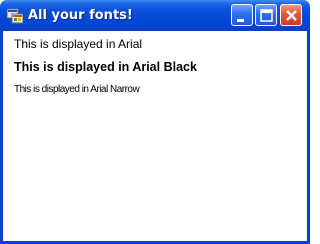 The image size is (320, 244). I want to click on label-arial: This is displayed in Arial, so click(78, 44).